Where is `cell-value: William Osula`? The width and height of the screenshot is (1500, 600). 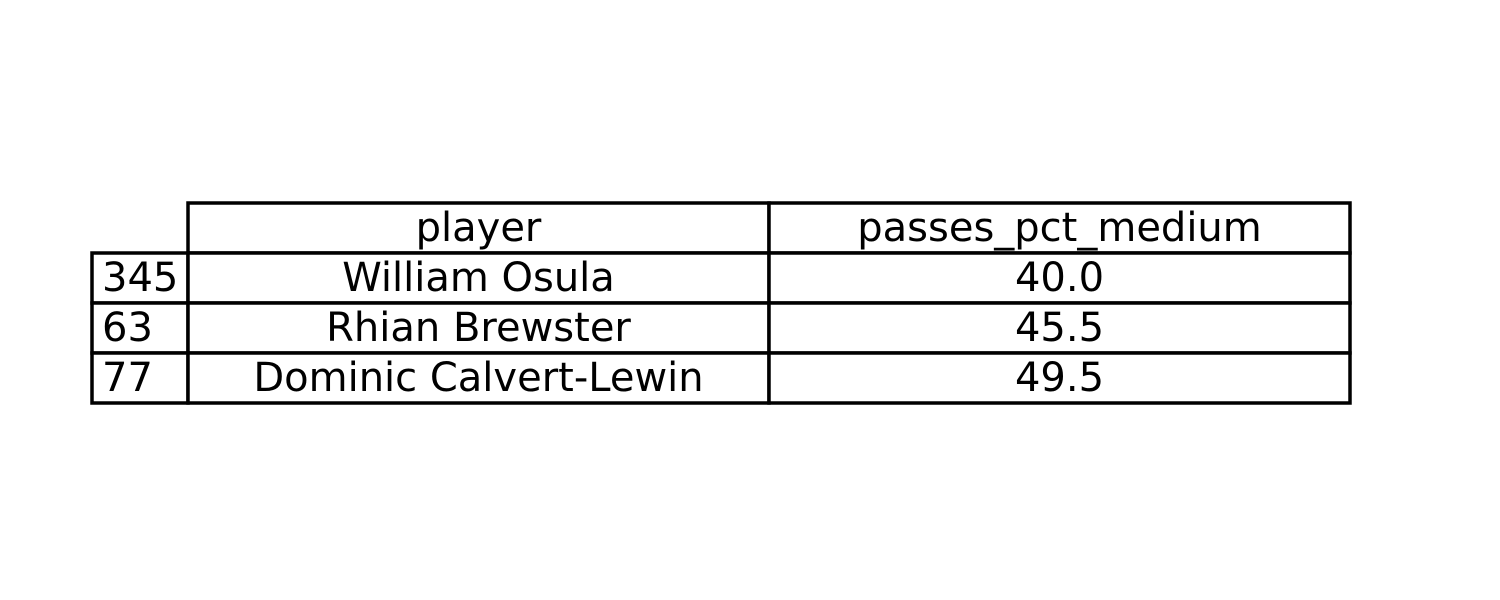 cell-value: William Osula is located at coordinates (478, 278).